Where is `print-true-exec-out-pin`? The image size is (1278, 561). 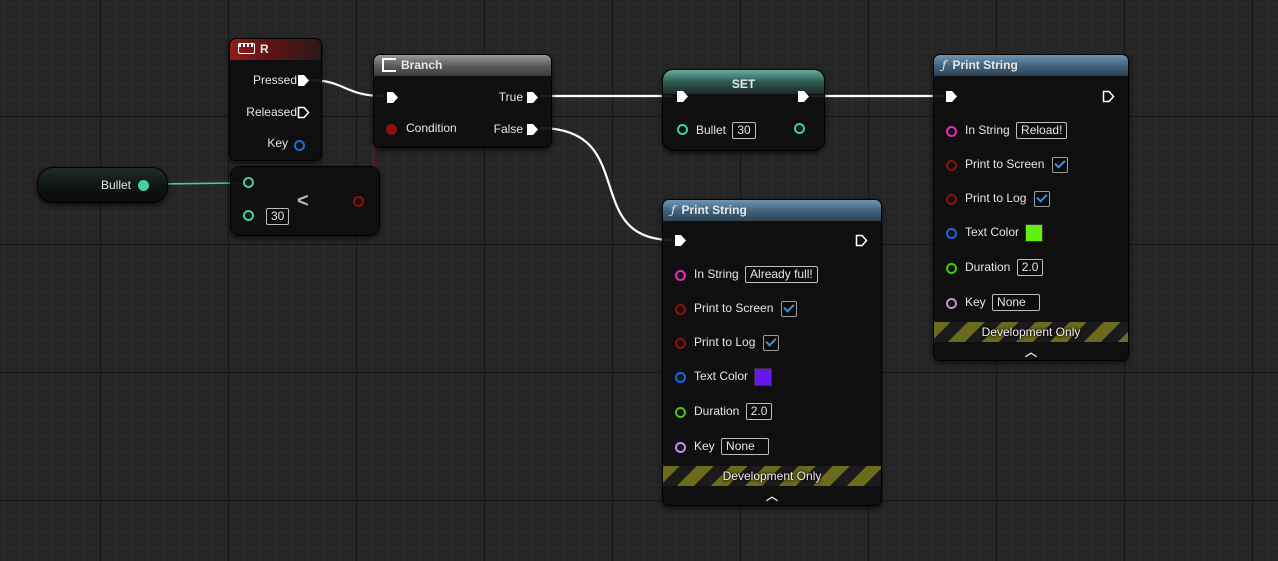
print-true-exec-out-pin is located at coordinates (1108, 96).